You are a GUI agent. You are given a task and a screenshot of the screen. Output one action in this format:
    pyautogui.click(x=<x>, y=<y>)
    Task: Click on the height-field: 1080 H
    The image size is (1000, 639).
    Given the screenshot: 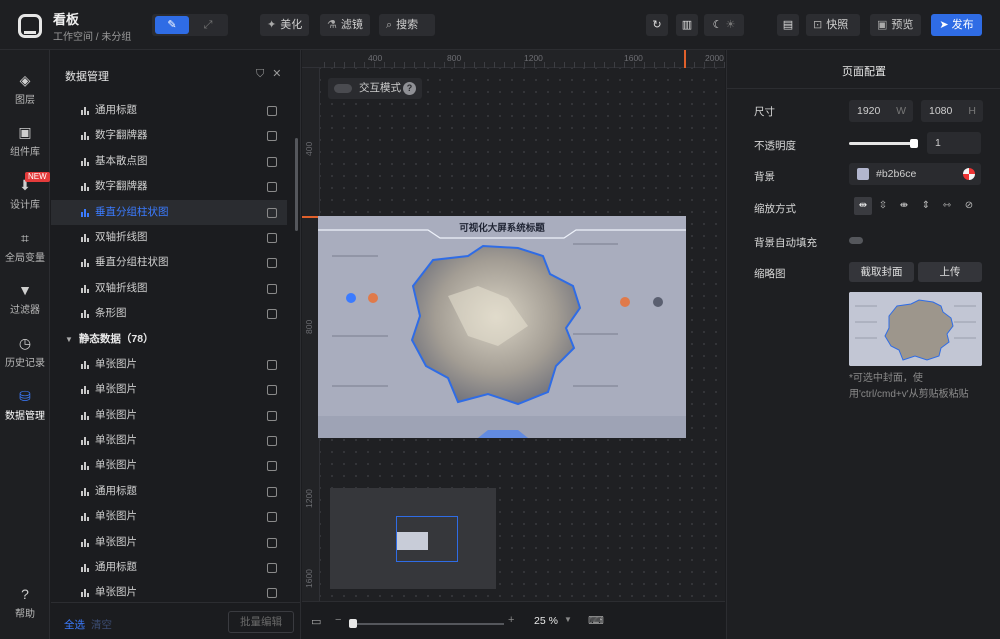 What is the action you would take?
    pyautogui.click(x=952, y=111)
    